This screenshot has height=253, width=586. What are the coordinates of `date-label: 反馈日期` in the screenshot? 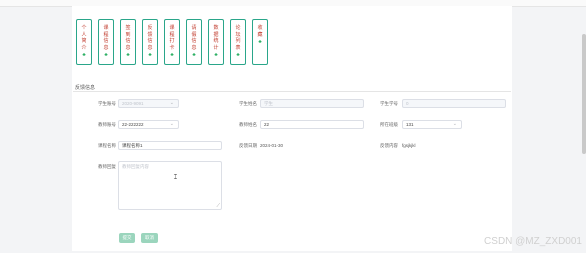 It's located at (248, 145).